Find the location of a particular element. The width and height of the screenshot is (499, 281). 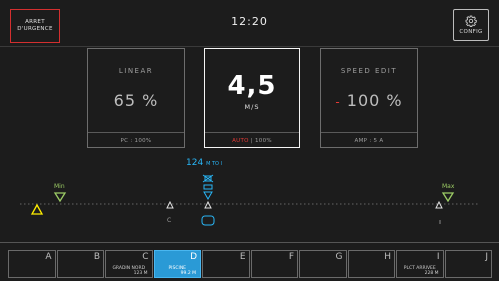

station-letter: F is located at coordinates (291, 257).